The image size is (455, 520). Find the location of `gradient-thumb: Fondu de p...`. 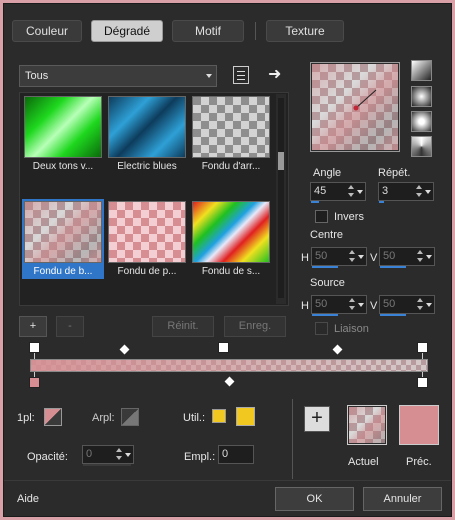

gradient-thumb: Fondu de p... is located at coordinates (147, 239).